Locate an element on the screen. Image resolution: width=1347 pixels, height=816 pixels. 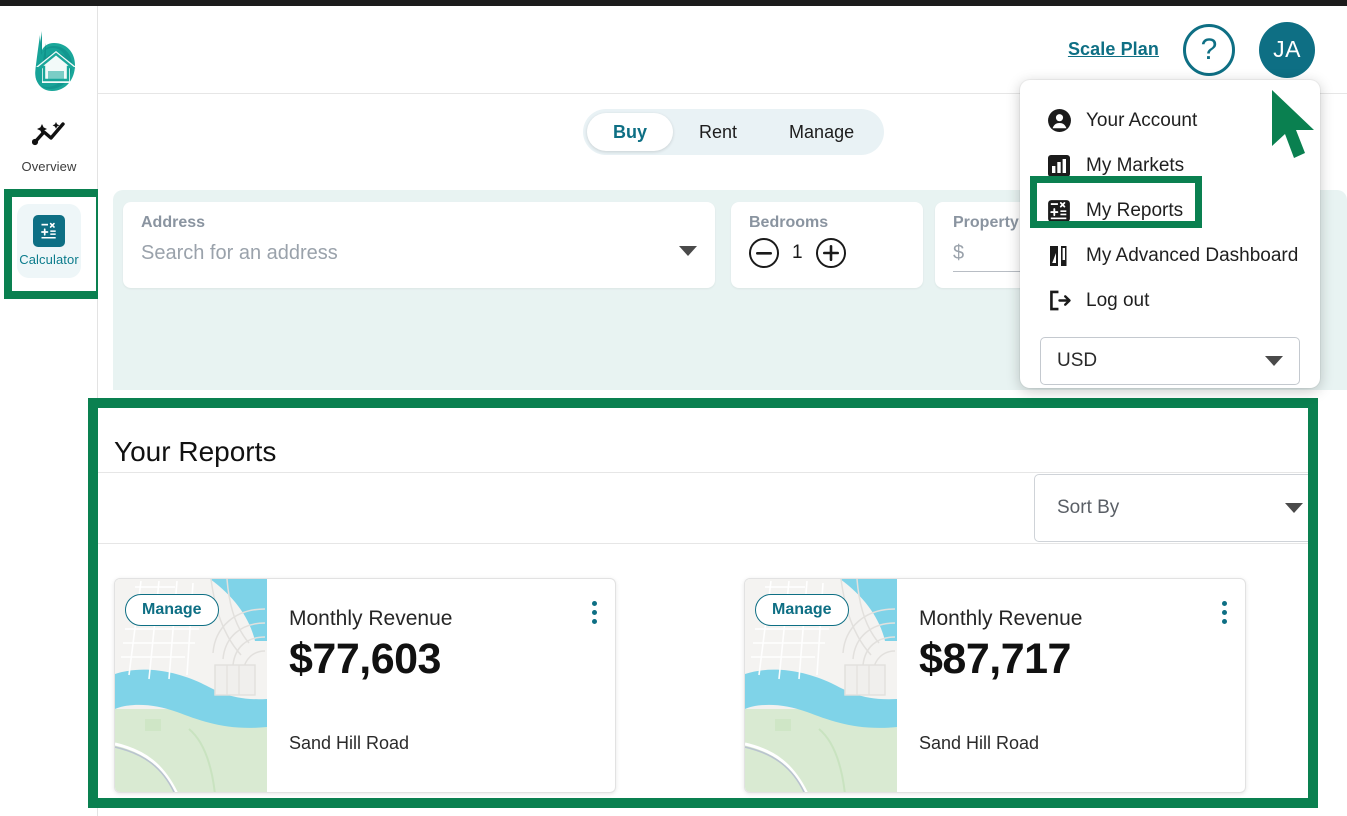
tab-rent: Rent is located at coordinates (718, 132).